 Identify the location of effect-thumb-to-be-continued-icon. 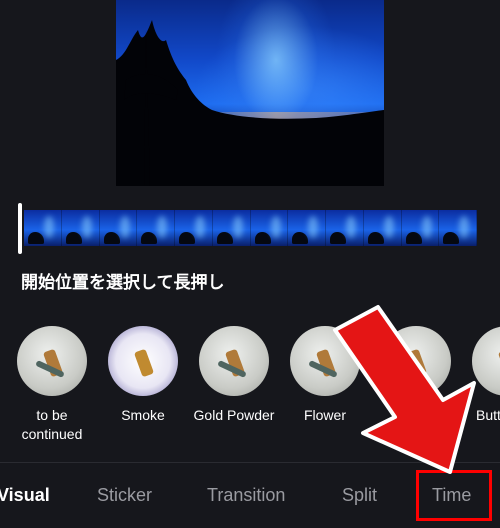
(52, 361).